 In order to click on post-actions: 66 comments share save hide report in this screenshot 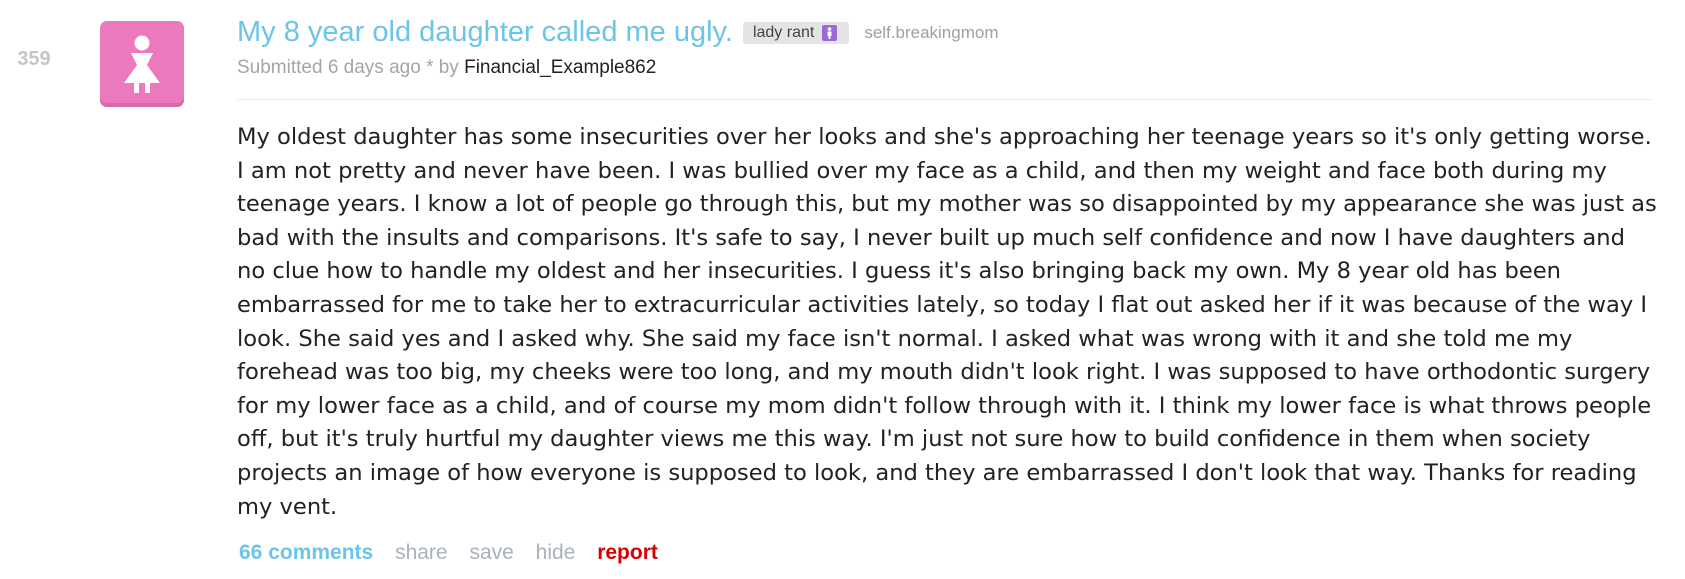, I will do `click(456, 553)`.